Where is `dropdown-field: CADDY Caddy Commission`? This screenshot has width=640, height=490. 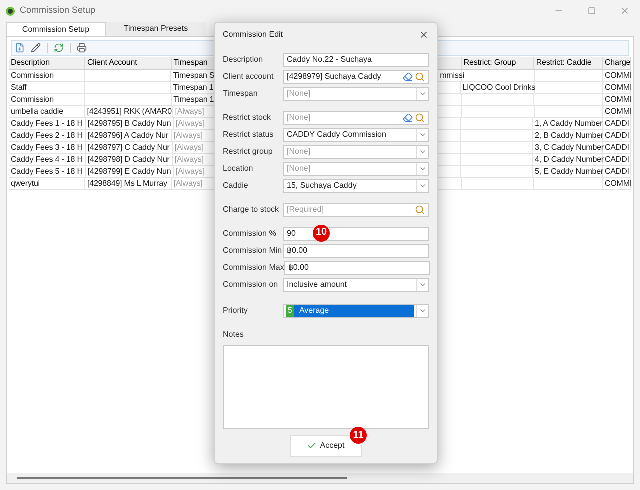
dropdown-field: CADDY Caddy Commission is located at coordinates (356, 135).